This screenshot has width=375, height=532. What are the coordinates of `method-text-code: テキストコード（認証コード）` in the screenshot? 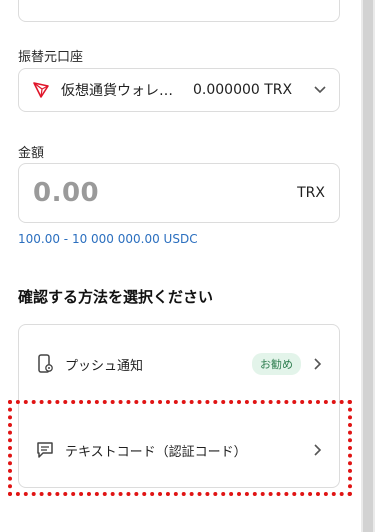 It's located at (179, 450).